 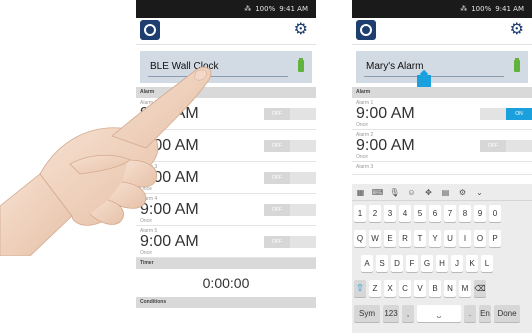 I want to click on key-q: Q, so click(x=360, y=238).